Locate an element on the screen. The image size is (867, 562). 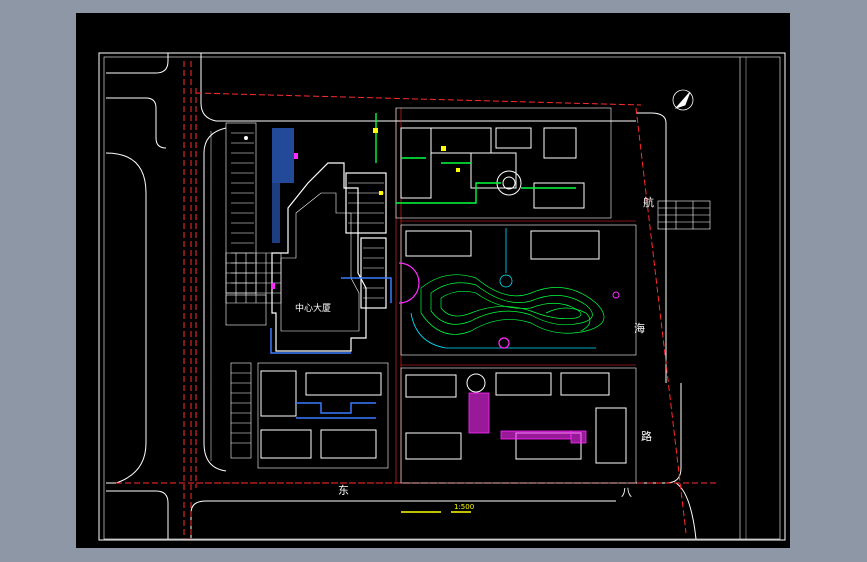
road-label-south-b: 八 is located at coordinates (626, 492).